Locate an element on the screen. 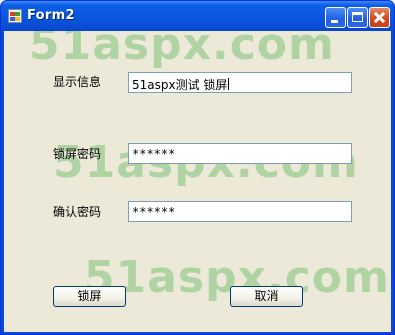  display-info-label: 显示信息 is located at coordinates (77, 82).